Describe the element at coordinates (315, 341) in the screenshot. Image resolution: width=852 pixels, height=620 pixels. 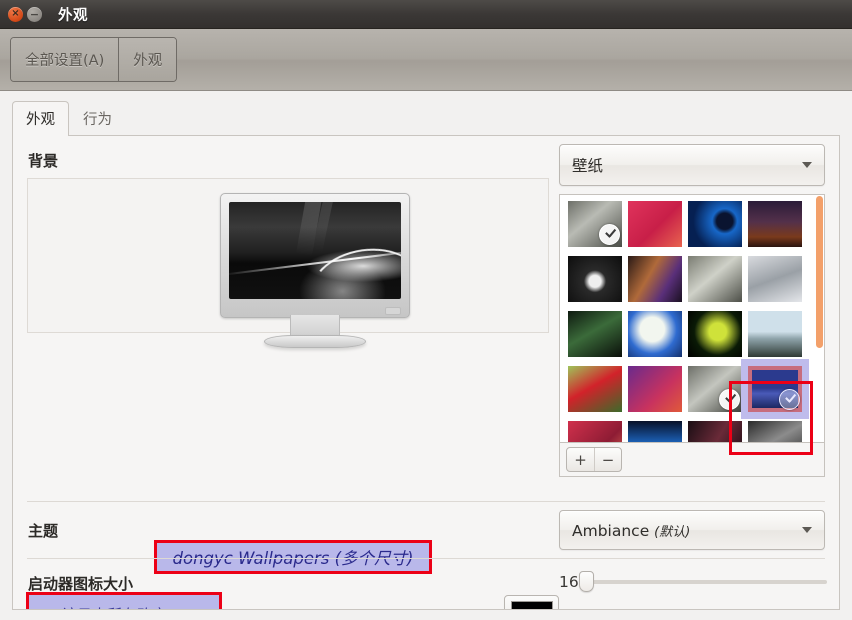
I see `monitor-foot` at that location.